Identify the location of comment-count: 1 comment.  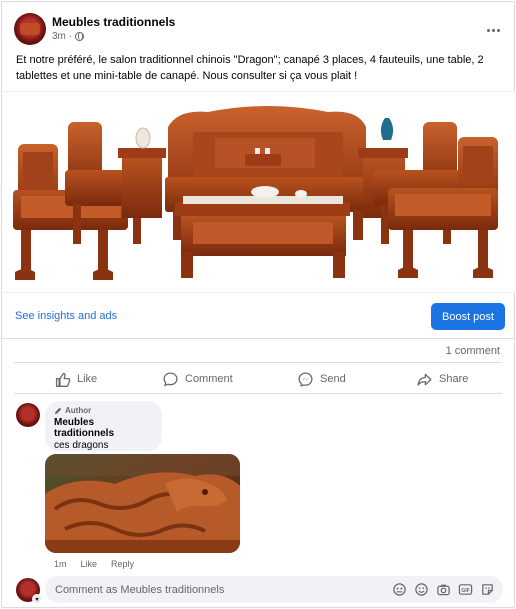
(473, 351).